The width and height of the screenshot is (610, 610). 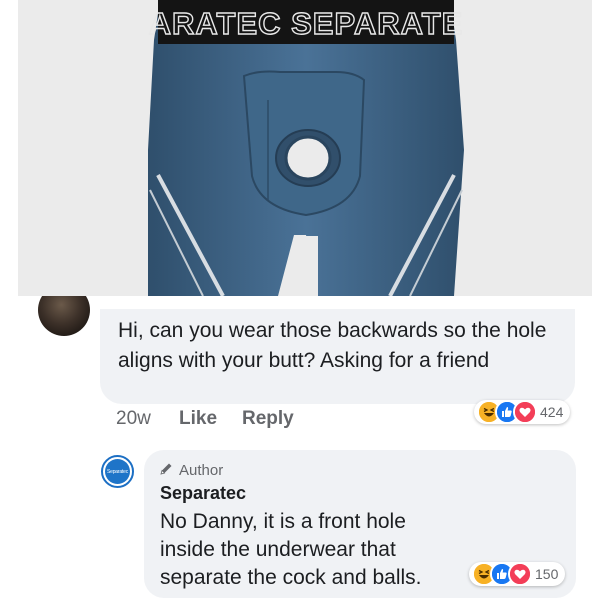 I want to click on reply-reactions: 150, so click(x=517, y=574).